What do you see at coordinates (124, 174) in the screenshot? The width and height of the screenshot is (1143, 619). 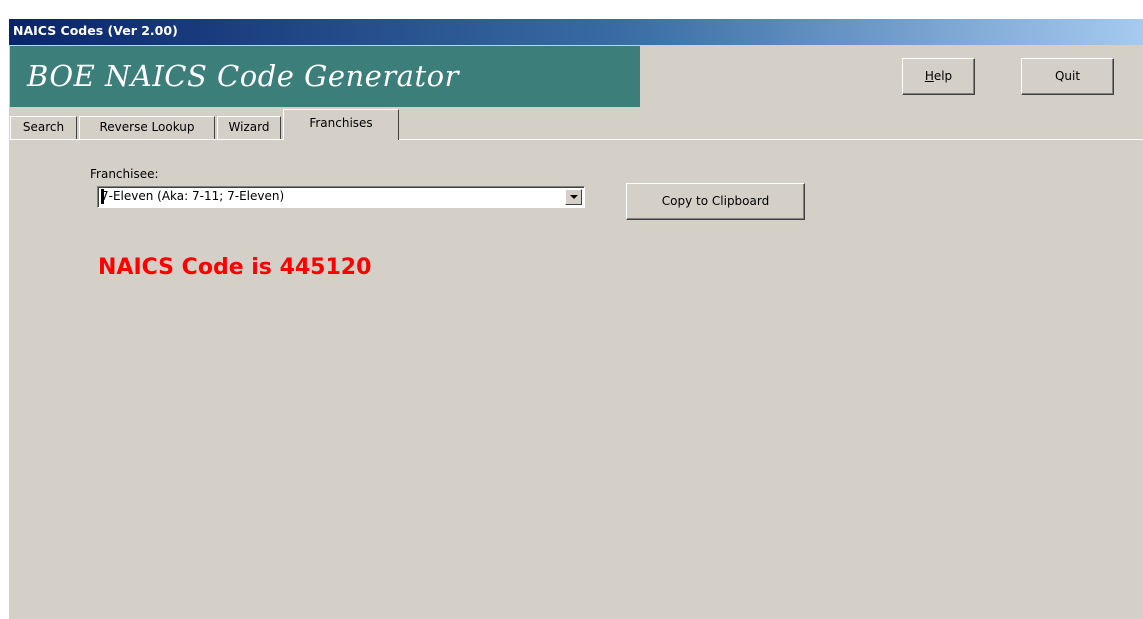 I see `franchisee-label: Franchisee:` at bounding box center [124, 174].